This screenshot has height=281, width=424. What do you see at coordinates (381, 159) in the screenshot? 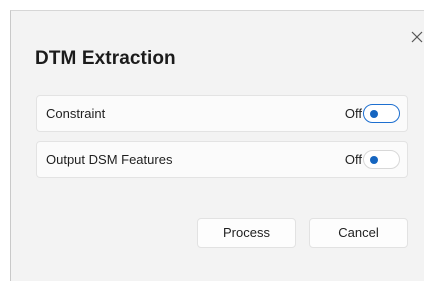
I see `output-dsm-features-toggle` at bounding box center [381, 159].